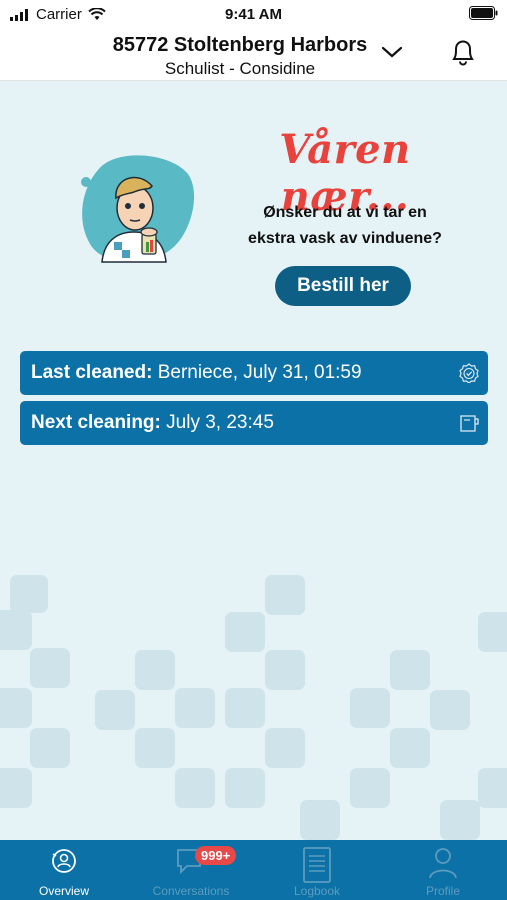 The image size is (507, 900). What do you see at coordinates (392, 52) in the screenshot?
I see `chevron-down-icon` at bounding box center [392, 52].